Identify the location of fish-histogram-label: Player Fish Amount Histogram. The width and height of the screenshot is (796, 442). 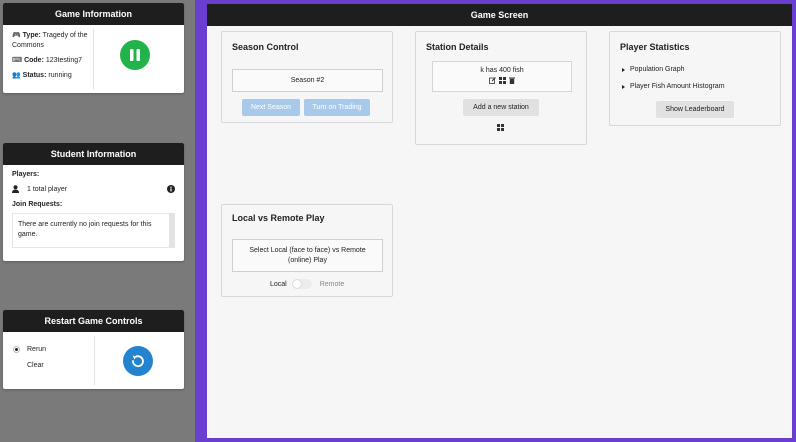
(677, 86).